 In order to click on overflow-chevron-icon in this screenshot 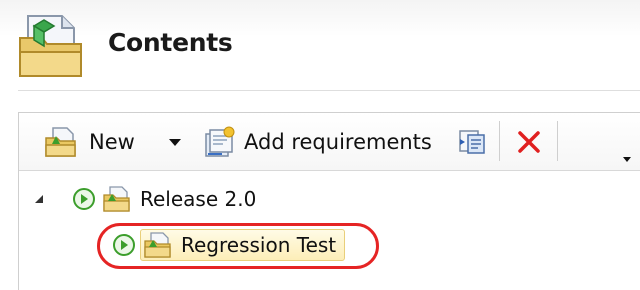, I will do `click(627, 159)`.